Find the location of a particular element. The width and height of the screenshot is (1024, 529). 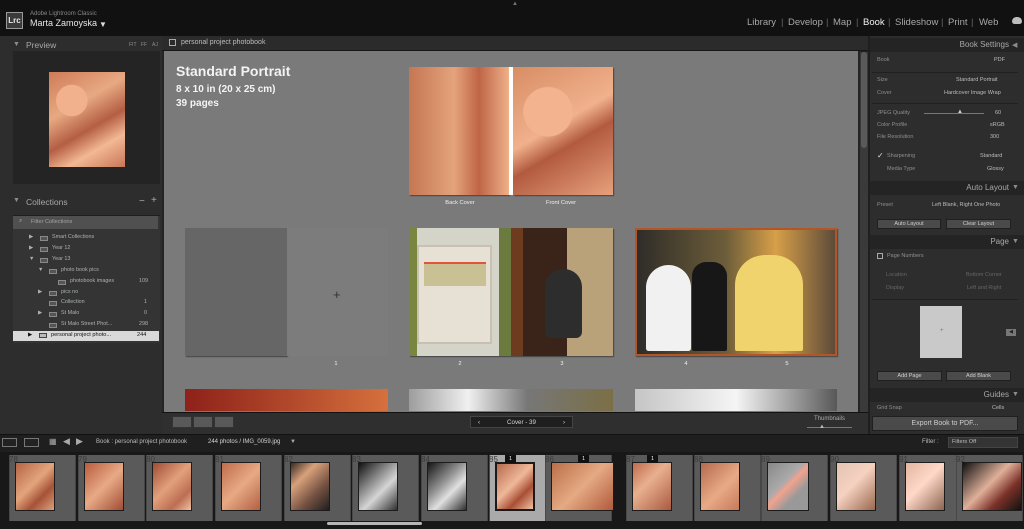

page-collapse-icon: ▼ is located at coordinates (1015, 241).